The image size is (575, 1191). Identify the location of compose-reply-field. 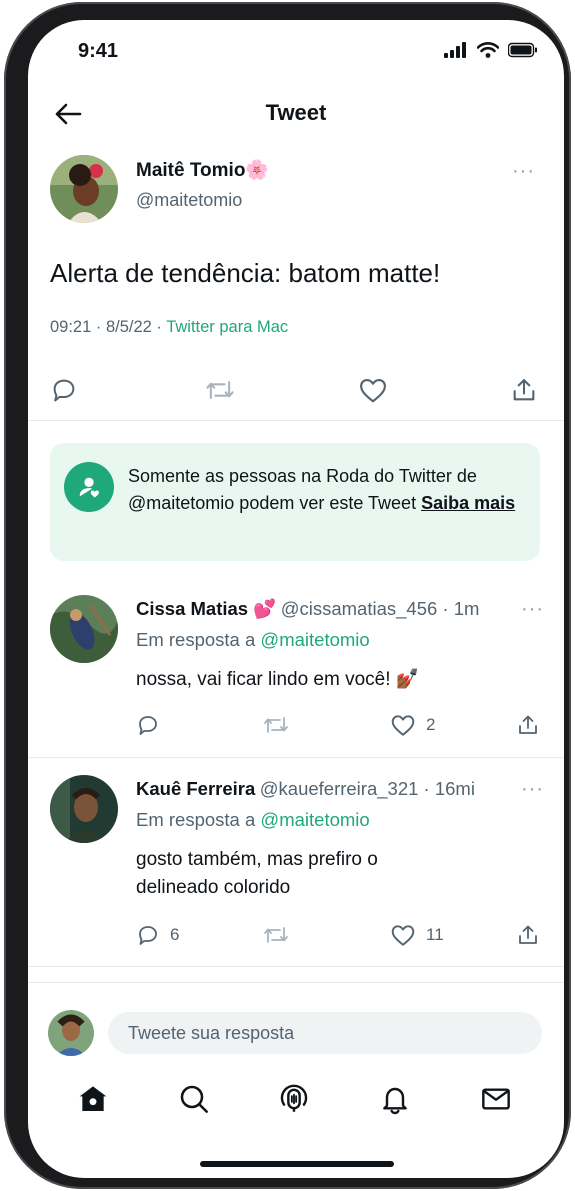
(325, 1033).